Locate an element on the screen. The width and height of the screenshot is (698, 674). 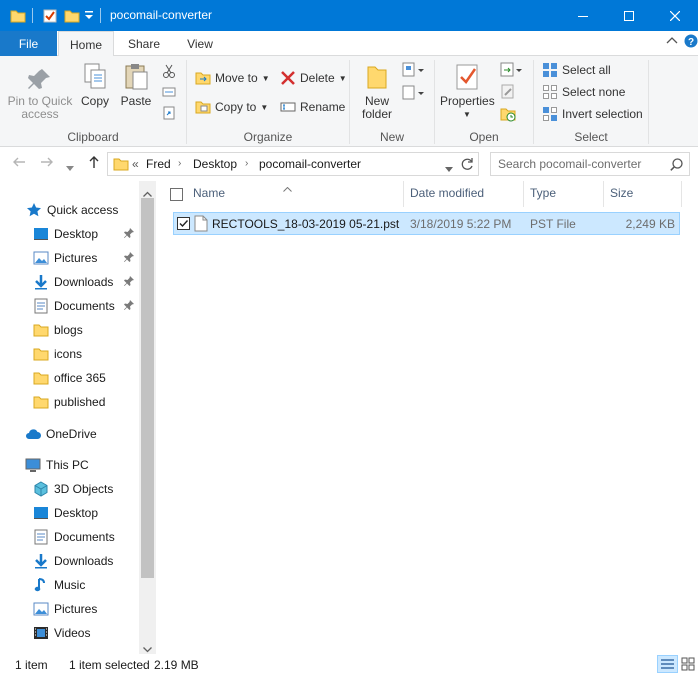
column-header-name: Name is located at coordinates (209, 193).